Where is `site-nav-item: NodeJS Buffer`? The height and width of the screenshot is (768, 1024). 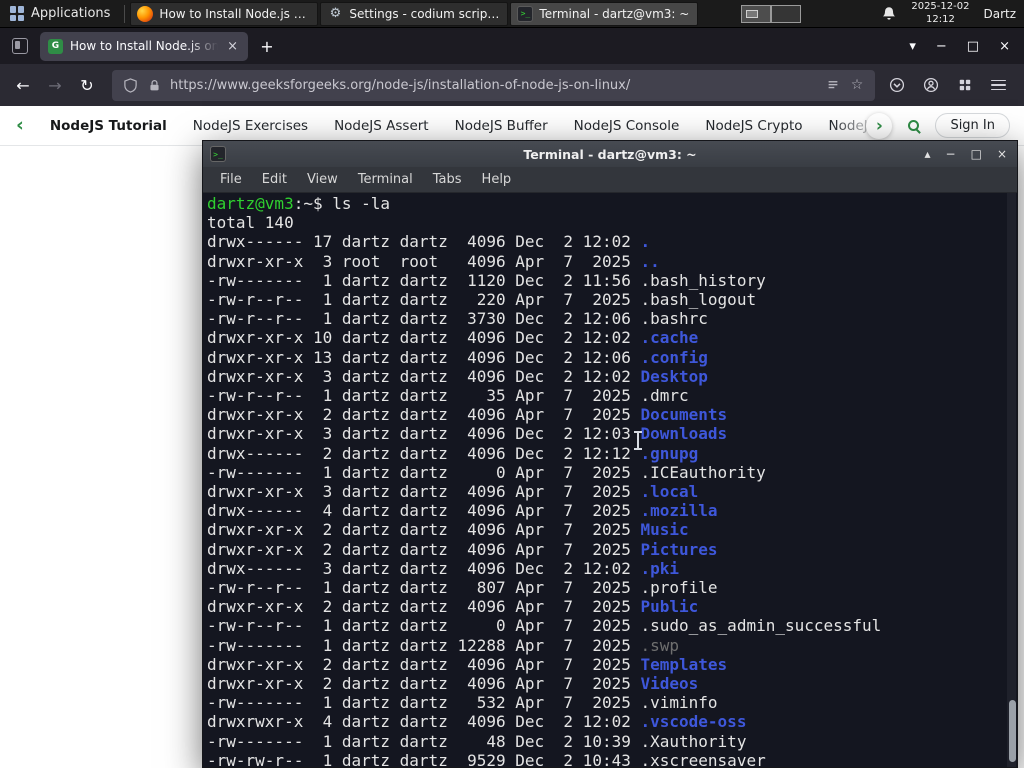 site-nav-item: NodeJS Buffer is located at coordinates (501, 126).